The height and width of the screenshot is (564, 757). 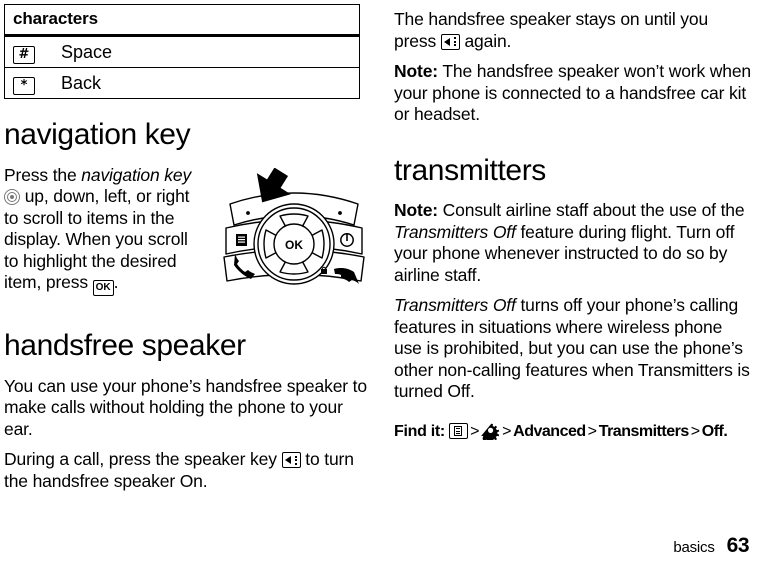 I want to click on nav-key-text-1: Press the, so click(x=43, y=174).